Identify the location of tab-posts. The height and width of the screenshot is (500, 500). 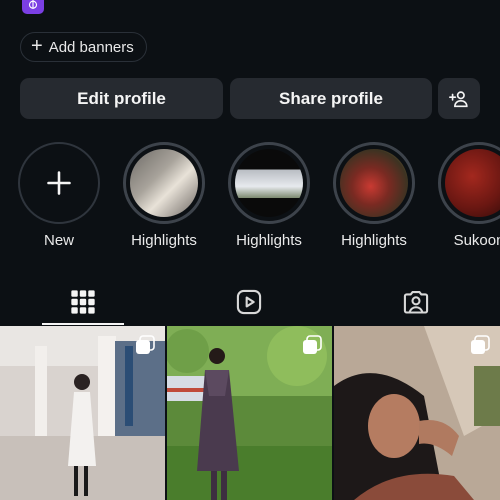
(83, 302).